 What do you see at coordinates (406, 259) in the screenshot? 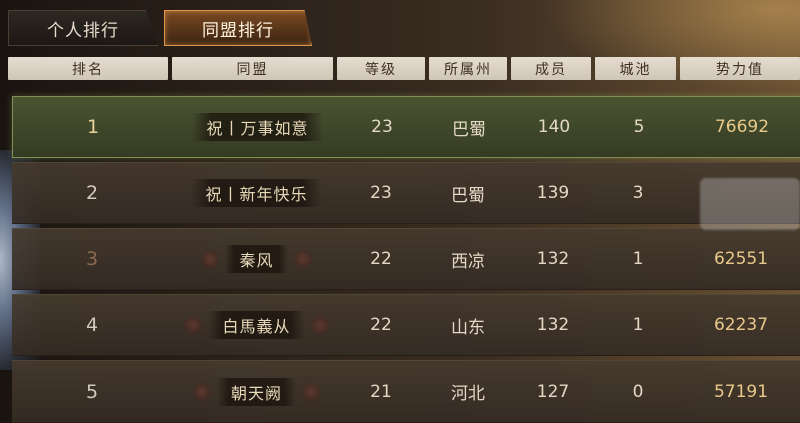
I see `table-row: 3 秦风 22 西凉 132 1 62551` at bounding box center [406, 259].